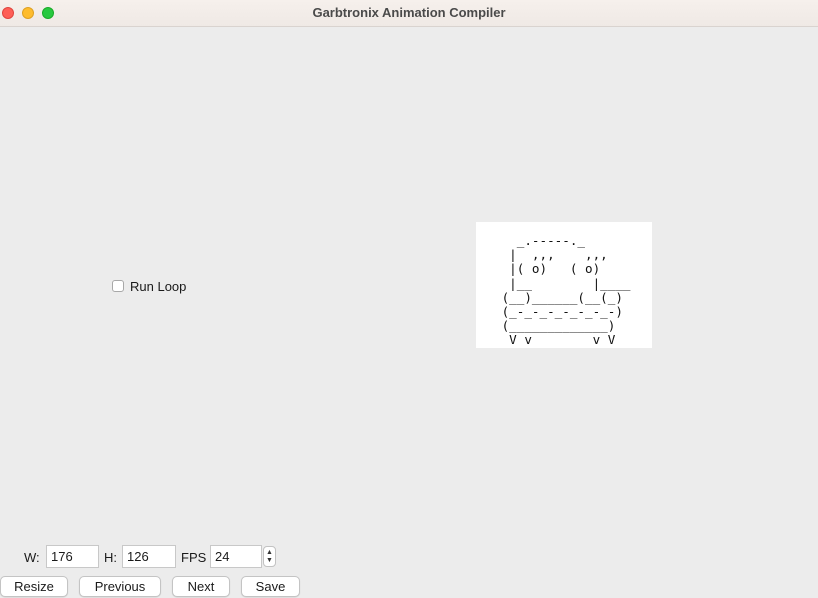 This screenshot has width=818, height=598. I want to click on title-bar: Garbtronix Animation Compiler, so click(409, 13).